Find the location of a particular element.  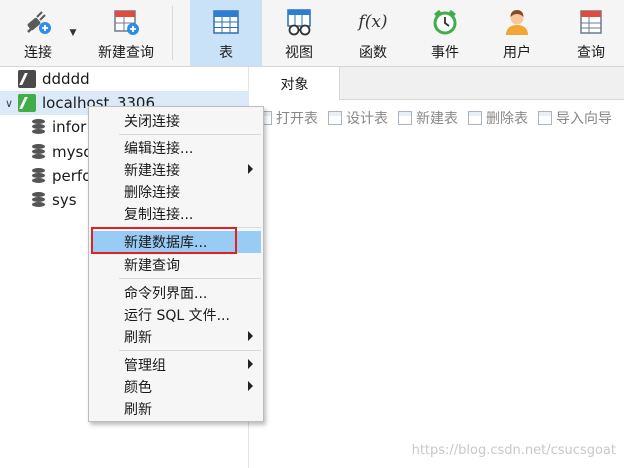

chevron-down-icon: ∨ is located at coordinates (9, 103).